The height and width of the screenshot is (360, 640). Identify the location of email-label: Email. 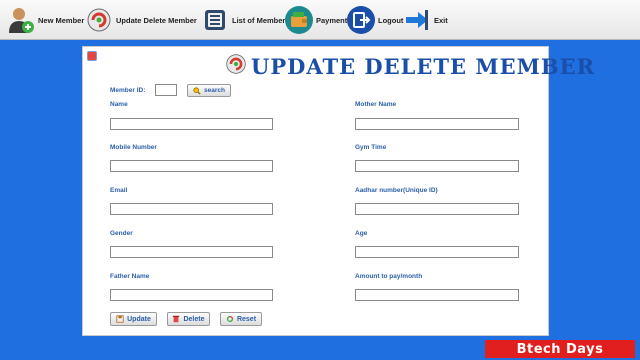
(119, 190).